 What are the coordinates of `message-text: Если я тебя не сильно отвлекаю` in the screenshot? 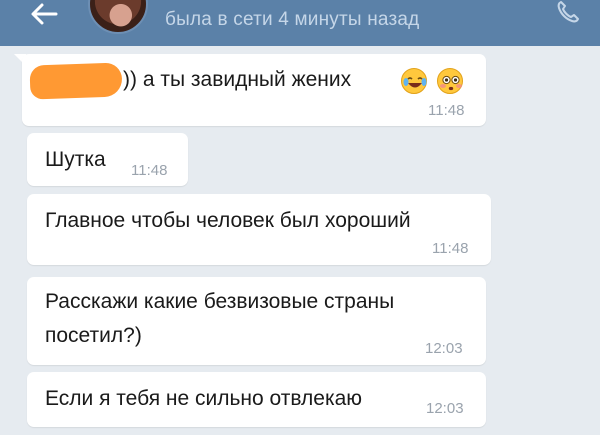 It's located at (204, 398).